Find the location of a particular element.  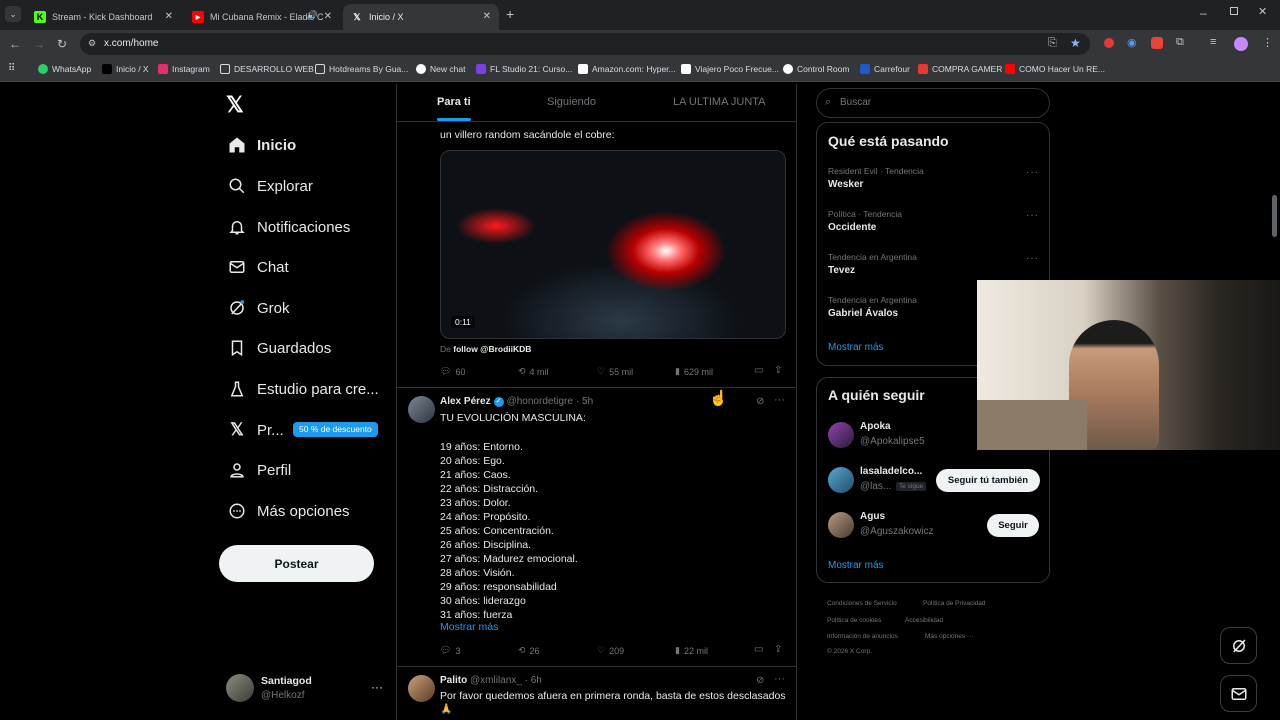

reading-list-icon: ≡ is located at coordinates (1213, 42).